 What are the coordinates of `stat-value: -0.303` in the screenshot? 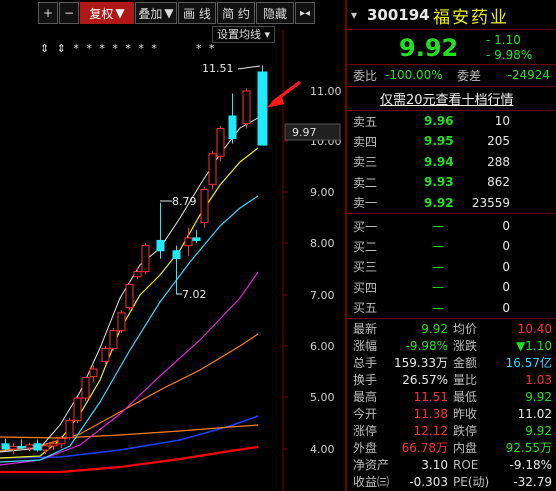 It's located at (428, 481).